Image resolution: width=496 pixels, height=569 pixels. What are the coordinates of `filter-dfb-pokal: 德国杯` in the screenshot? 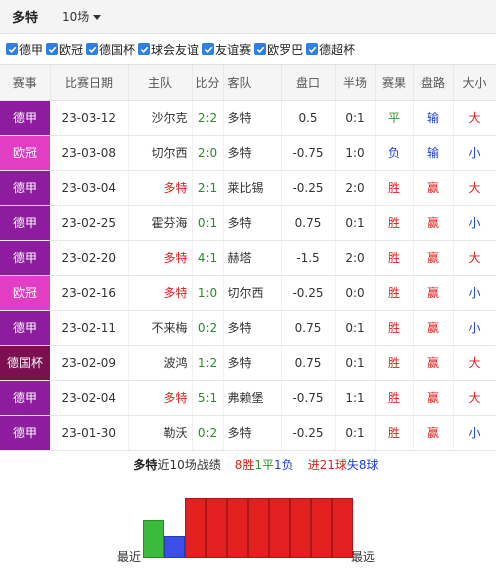 It's located at (110, 49).